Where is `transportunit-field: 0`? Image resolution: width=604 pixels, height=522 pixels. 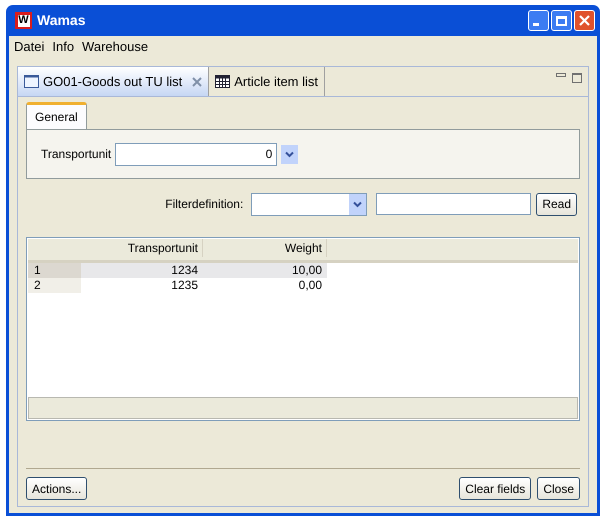
transportunit-field: 0 is located at coordinates (196, 154).